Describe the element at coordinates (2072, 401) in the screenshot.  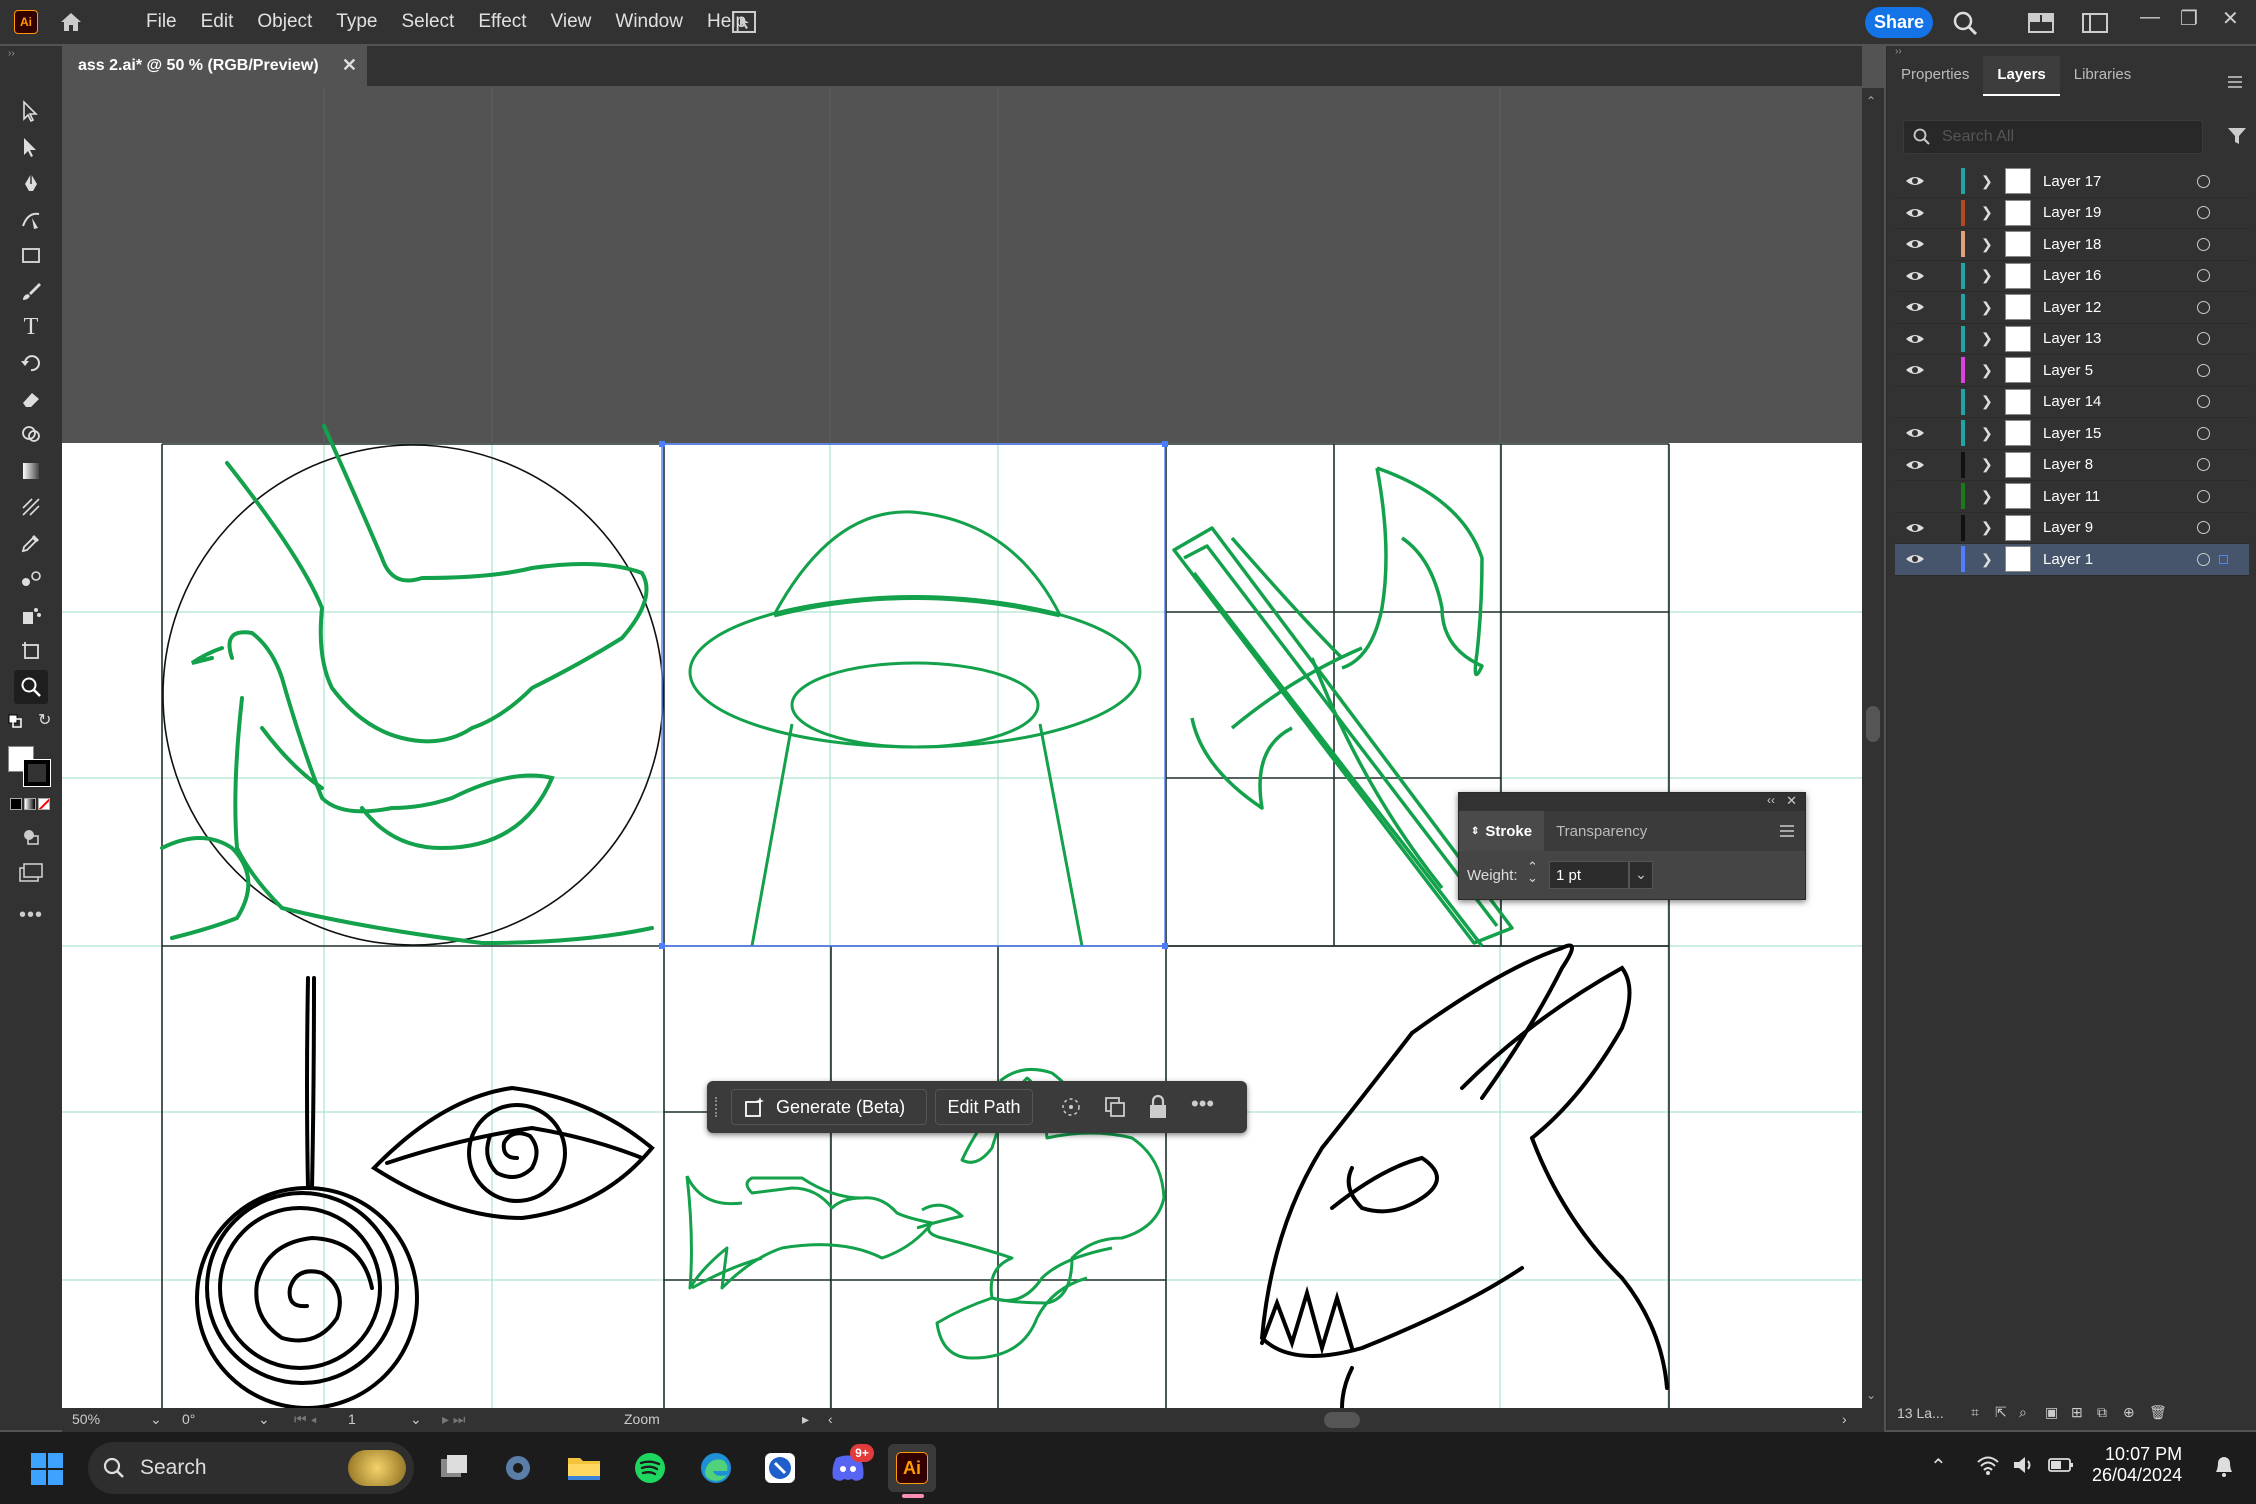
I see `layer-name: Layer 14` at that location.